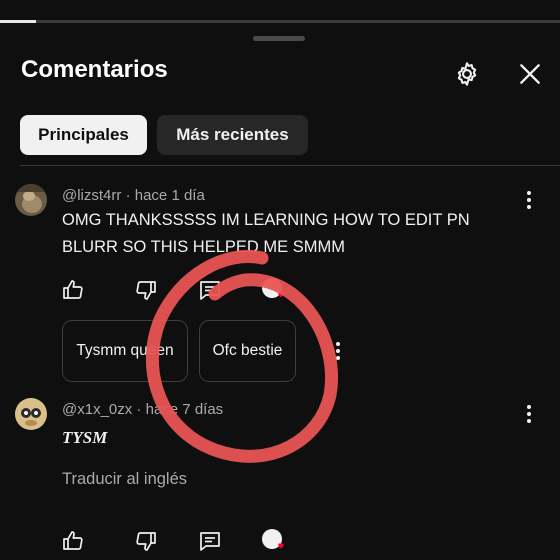 Image resolution: width=560 pixels, height=560 pixels. I want to click on gear-icon, so click(467, 74).